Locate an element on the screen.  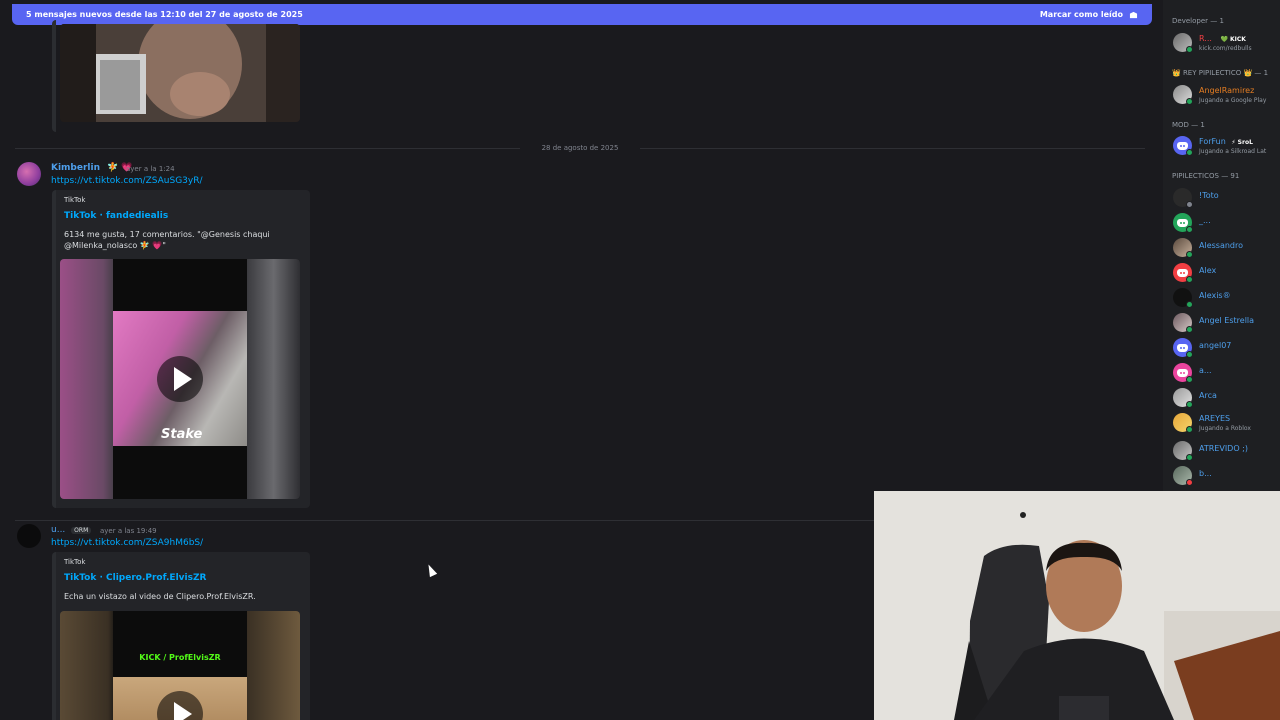
message-timestamp: ayer a la 1:24 is located at coordinates (150, 169).